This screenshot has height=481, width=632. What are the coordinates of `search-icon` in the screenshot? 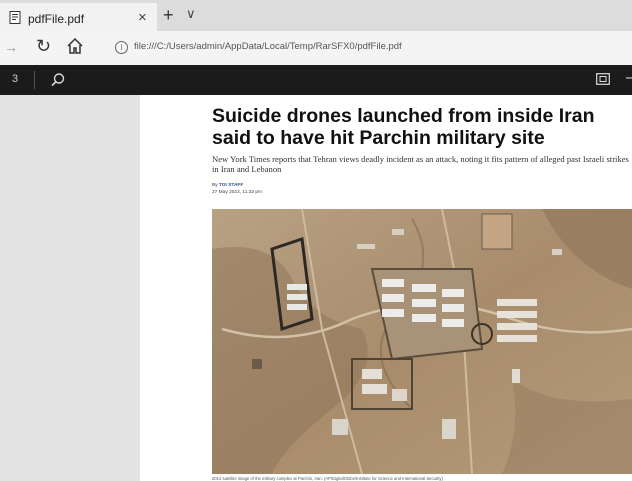 It's located at (58, 80).